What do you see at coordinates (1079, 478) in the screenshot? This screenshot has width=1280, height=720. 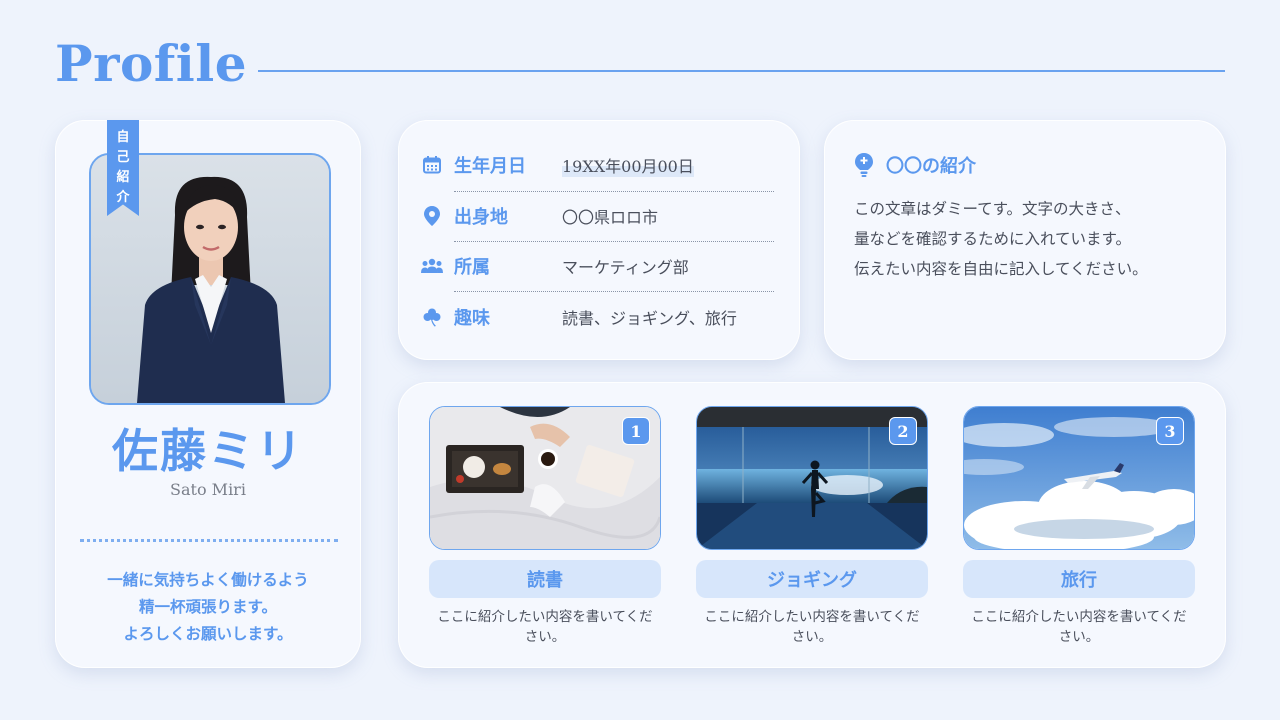 I see `travel-photo: 3` at bounding box center [1079, 478].